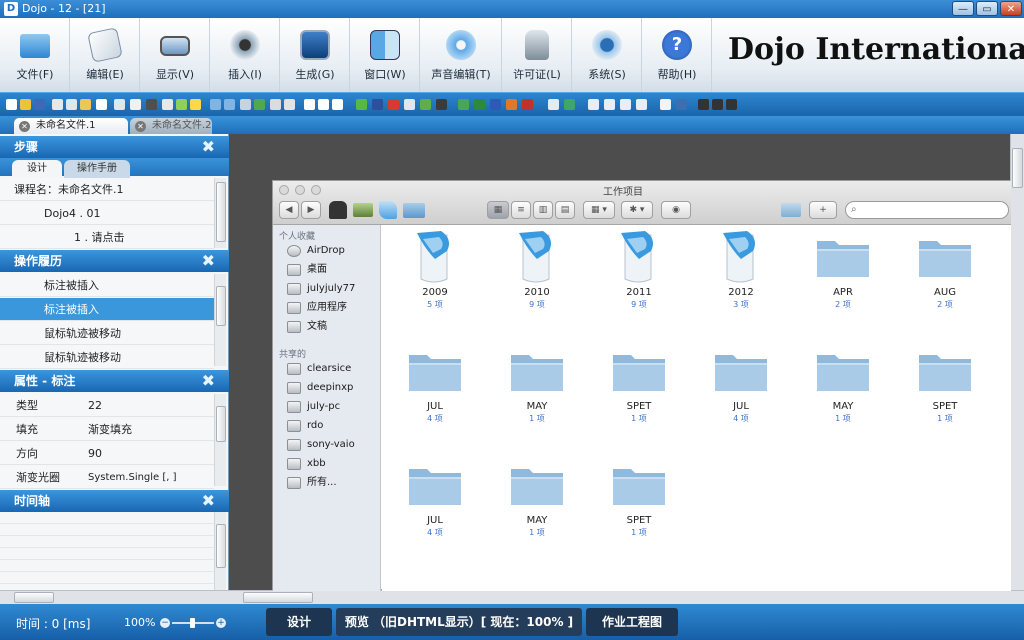 Image resolution: width=1024 pixels, height=640 pixels. I want to click on finder-zoom-button, so click(316, 190).